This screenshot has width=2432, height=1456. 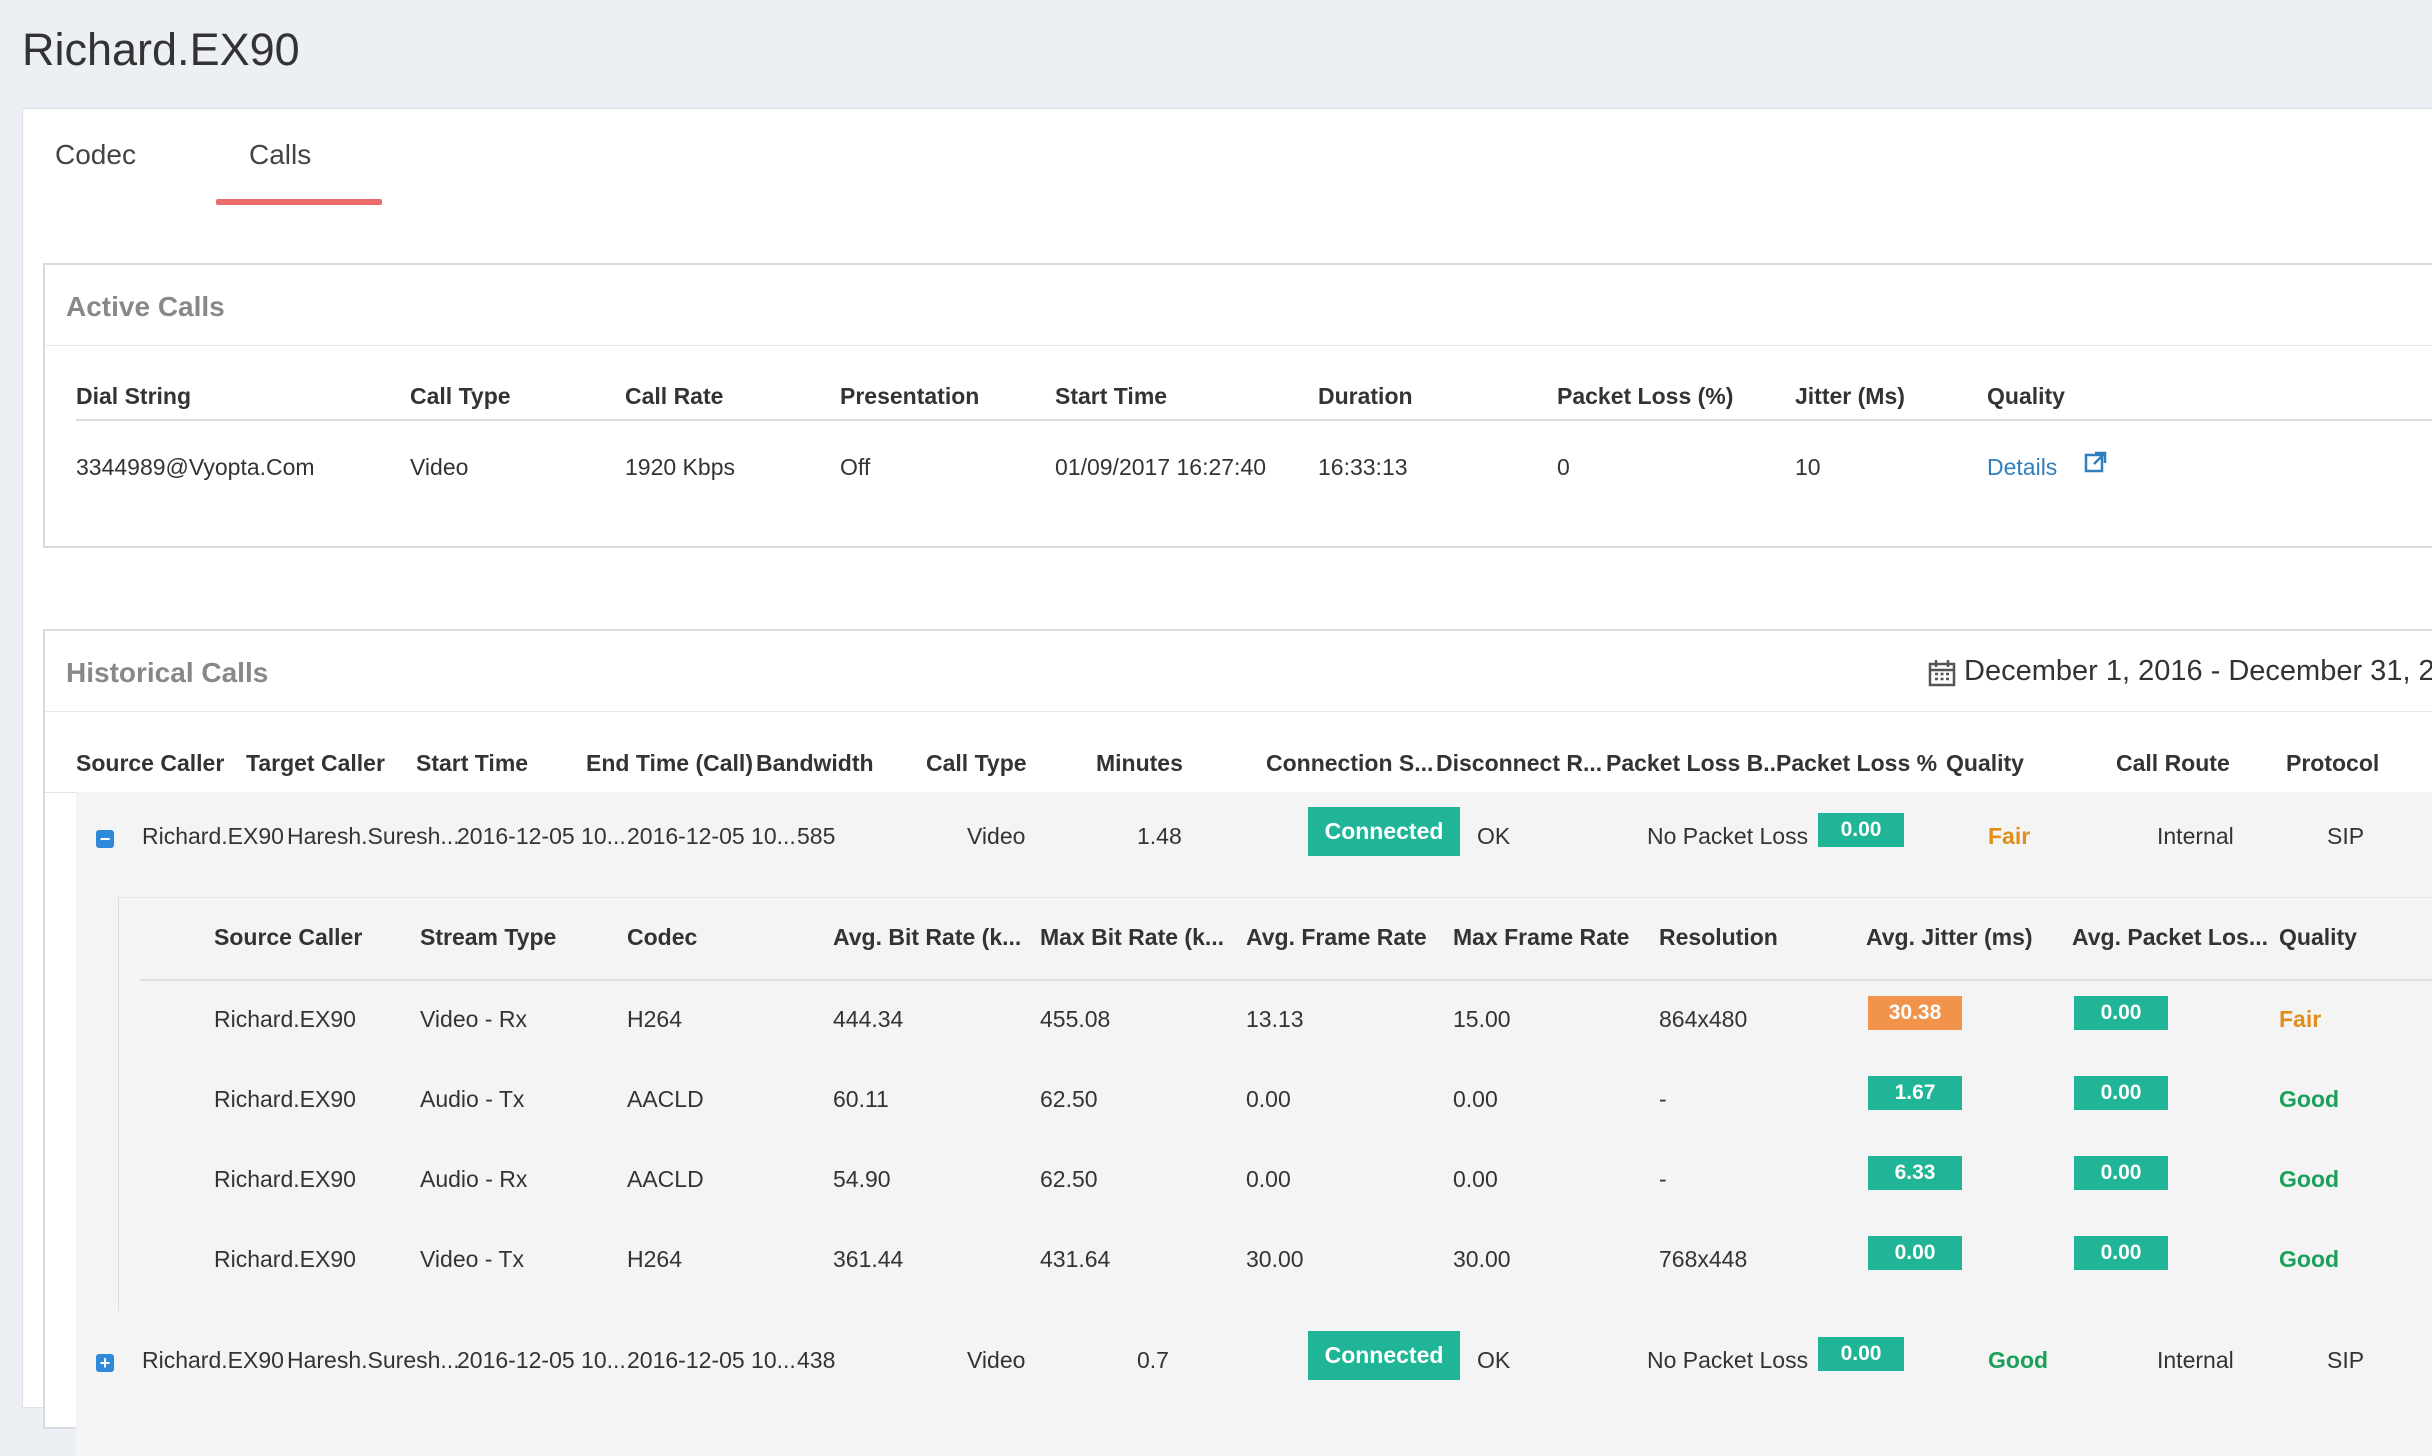 What do you see at coordinates (909, 396) in the screenshot?
I see `col-presentation: Presentation` at bounding box center [909, 396].